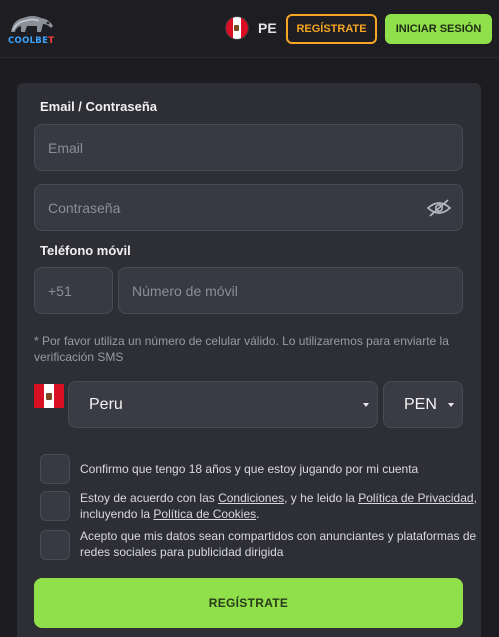 This screenshot has width=499, height=637. I want to click on email-field: Email, so click(248, 147).